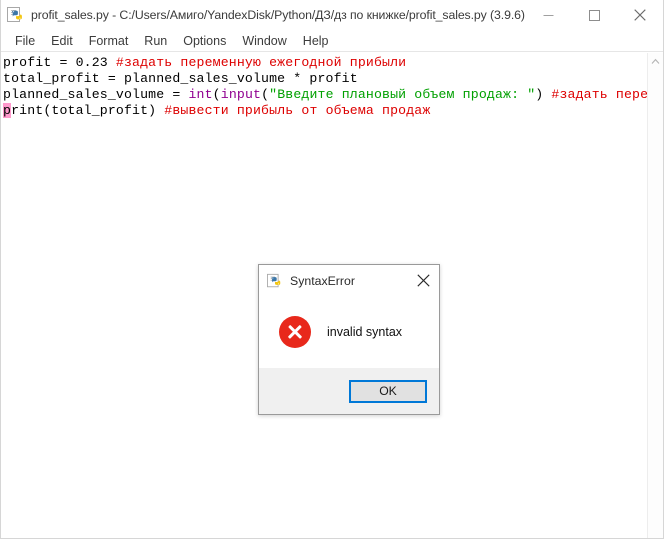 This screenshot has width=664, height=539. Describe the element at coordinates (295, 332) in the screenshot. I see `error-circle-x-icon` at that location.